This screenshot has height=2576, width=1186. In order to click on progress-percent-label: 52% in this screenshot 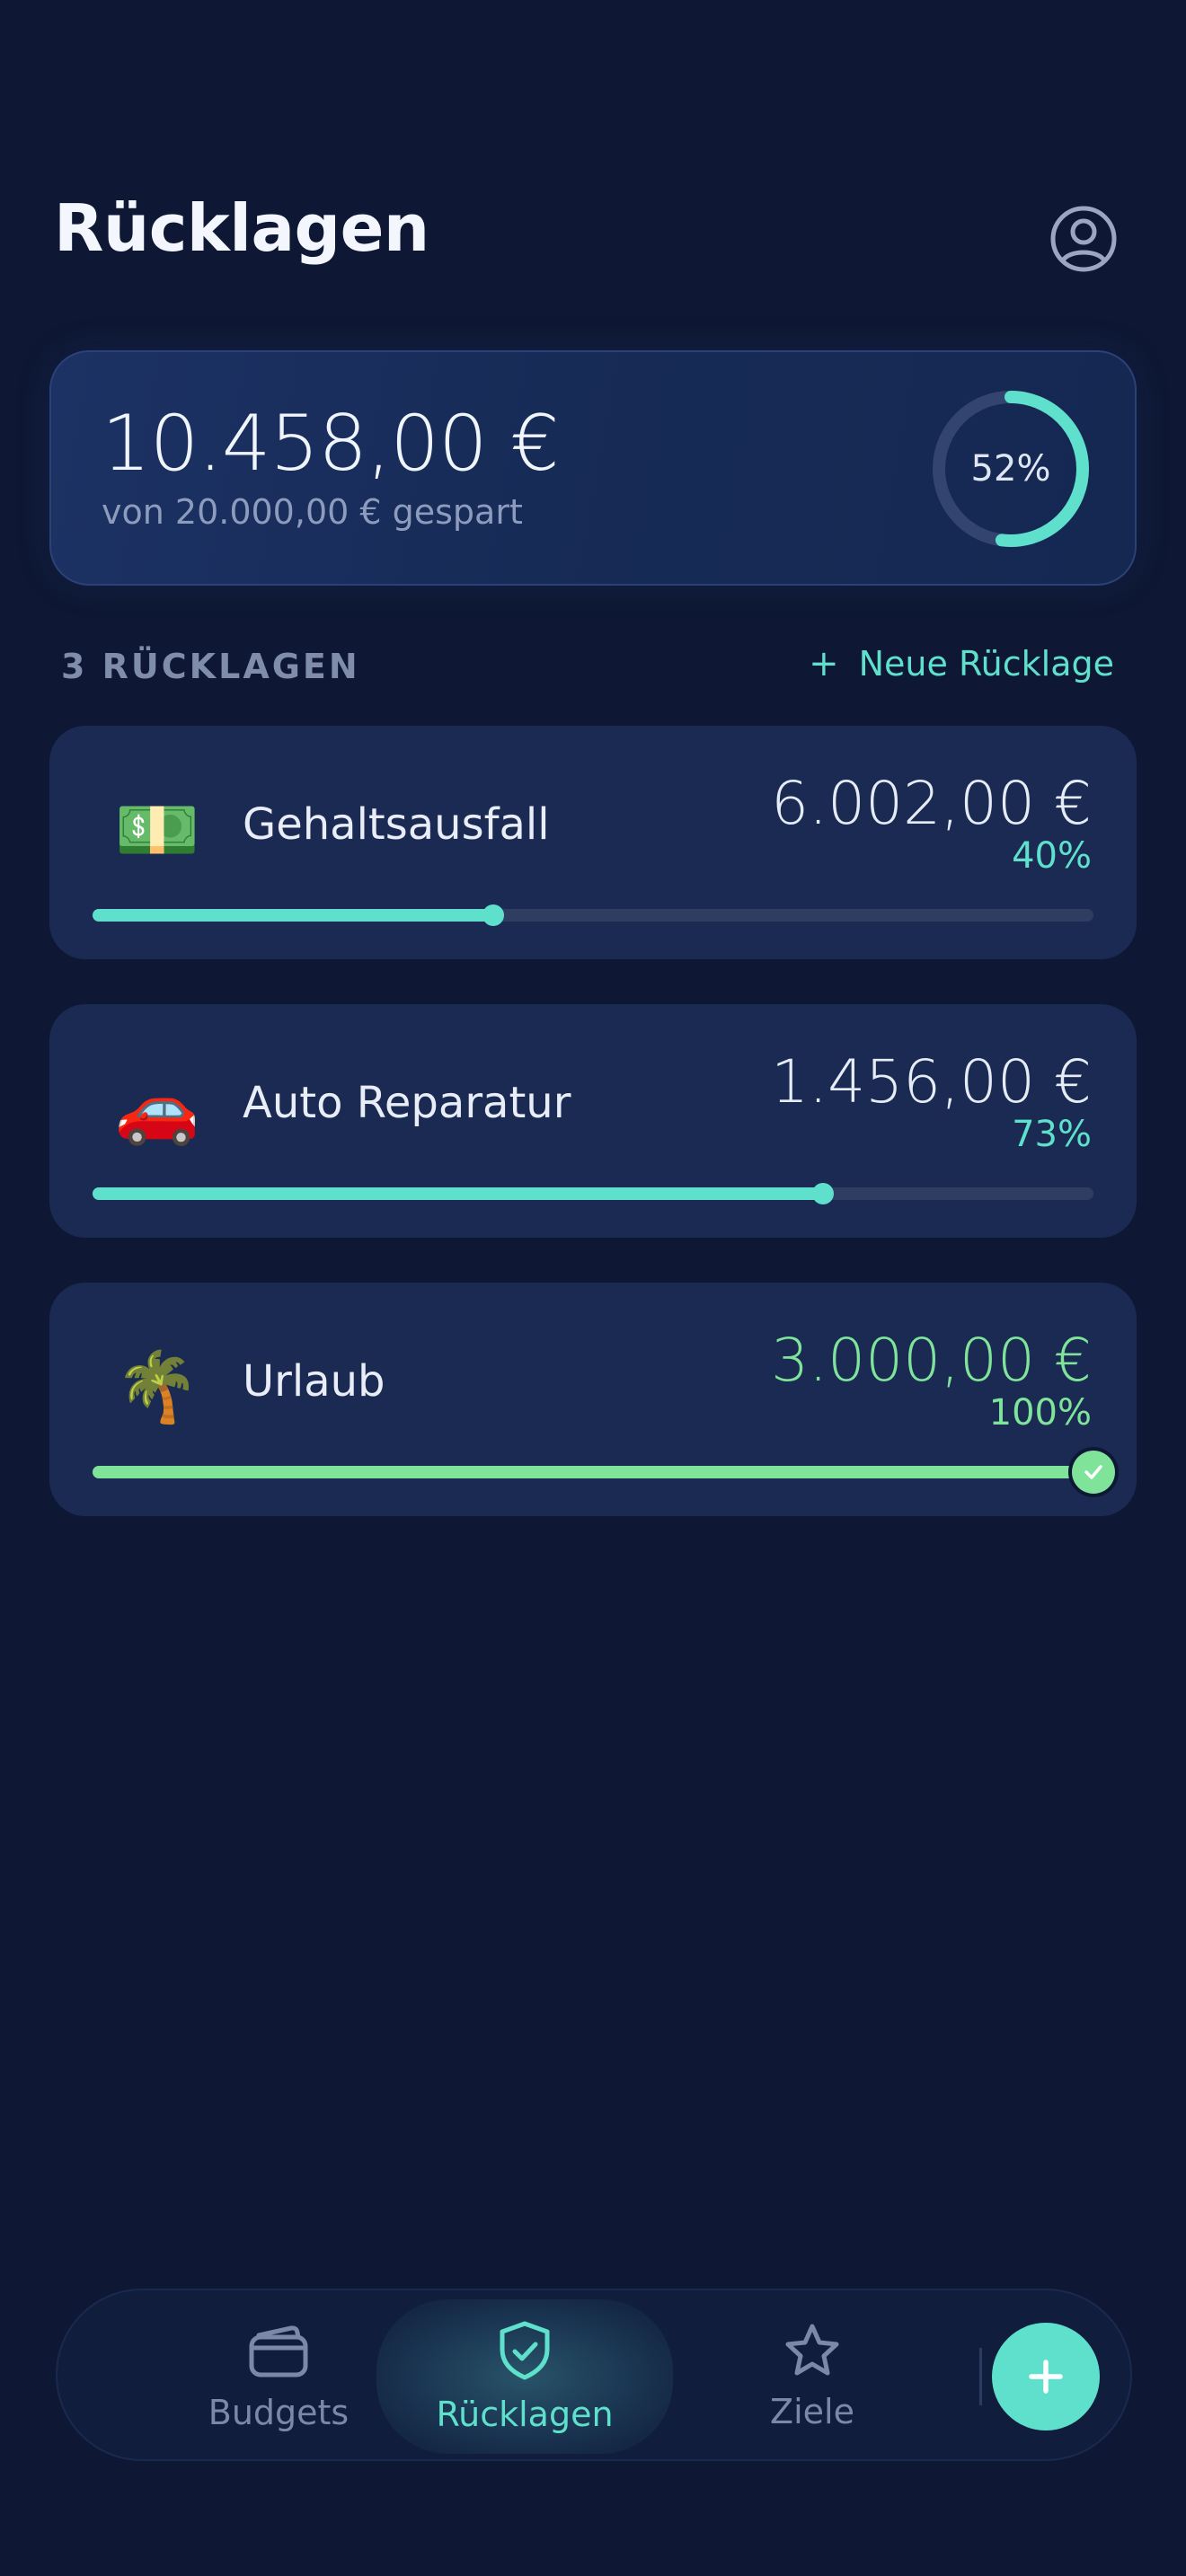, I will do `click(1010, 469)`.